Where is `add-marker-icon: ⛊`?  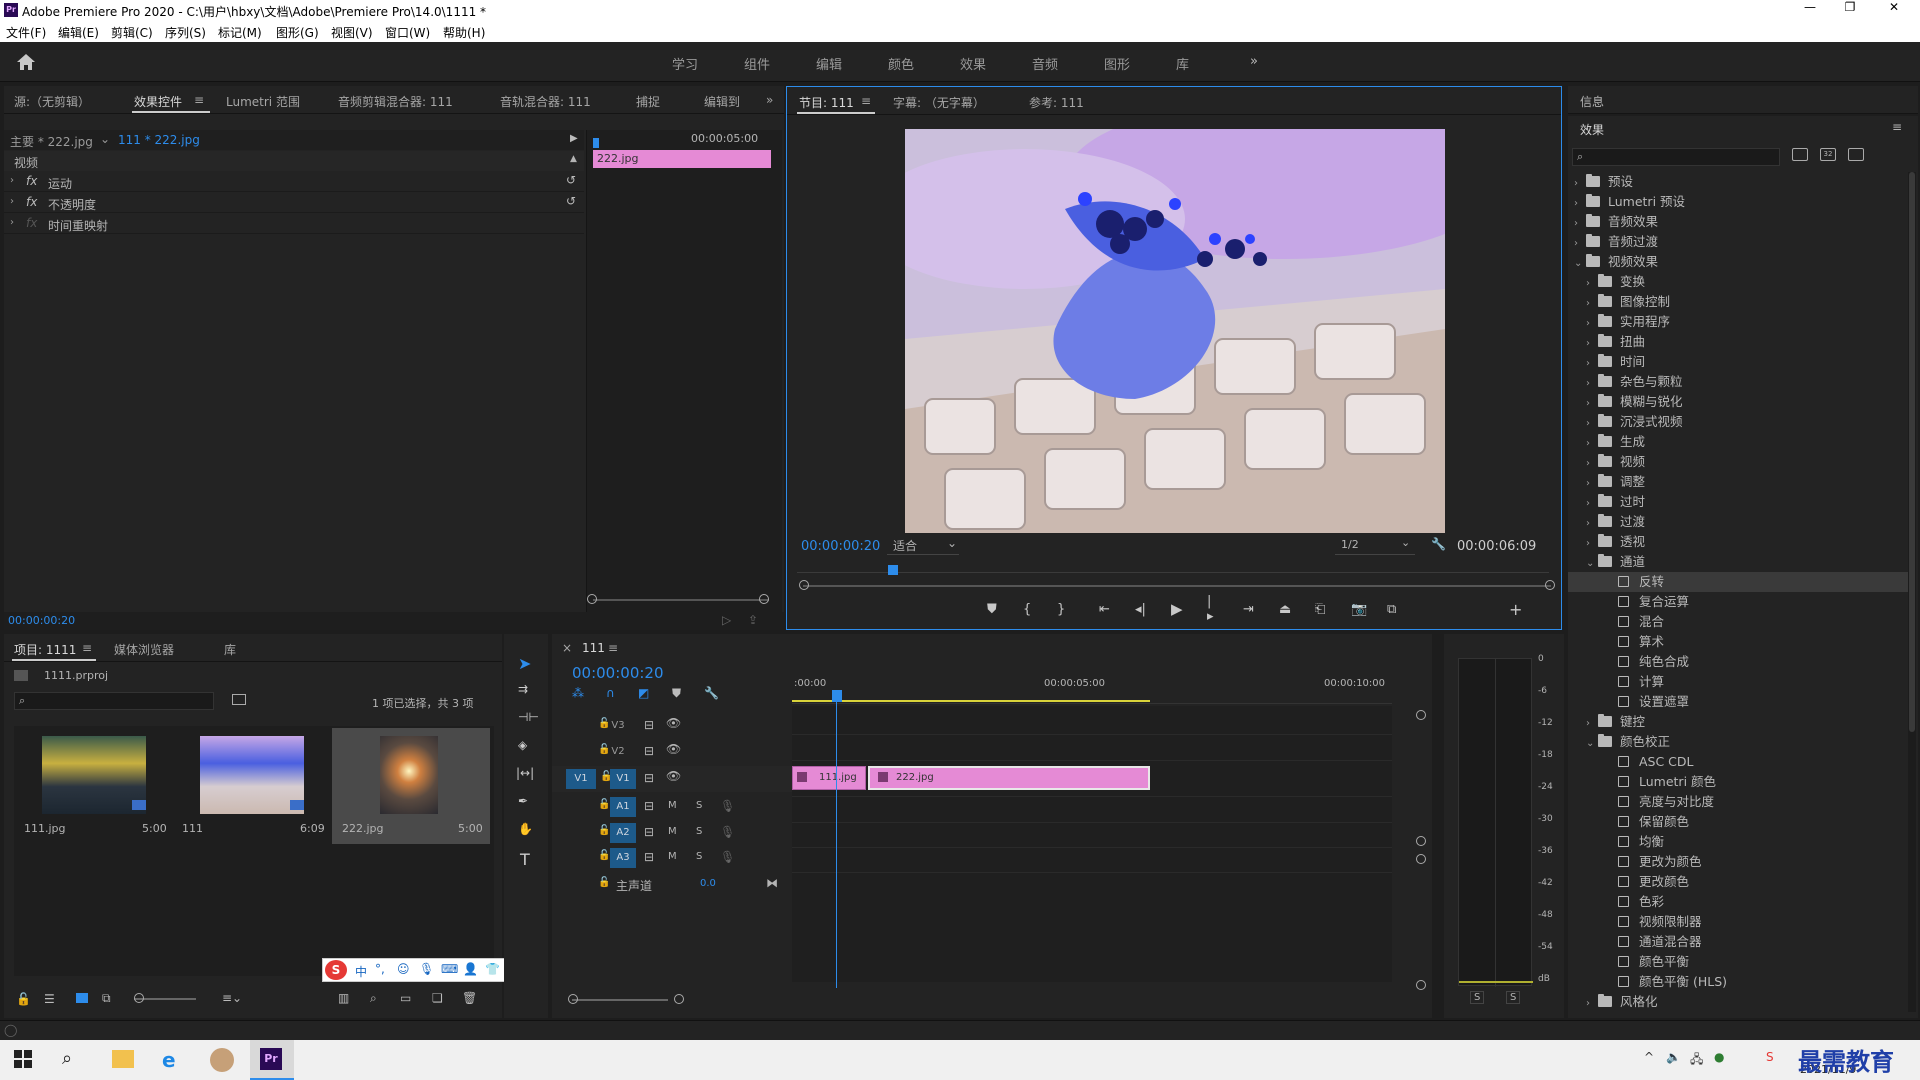
add-marker-icon: ⛊ is located at coordinates (992, 609).